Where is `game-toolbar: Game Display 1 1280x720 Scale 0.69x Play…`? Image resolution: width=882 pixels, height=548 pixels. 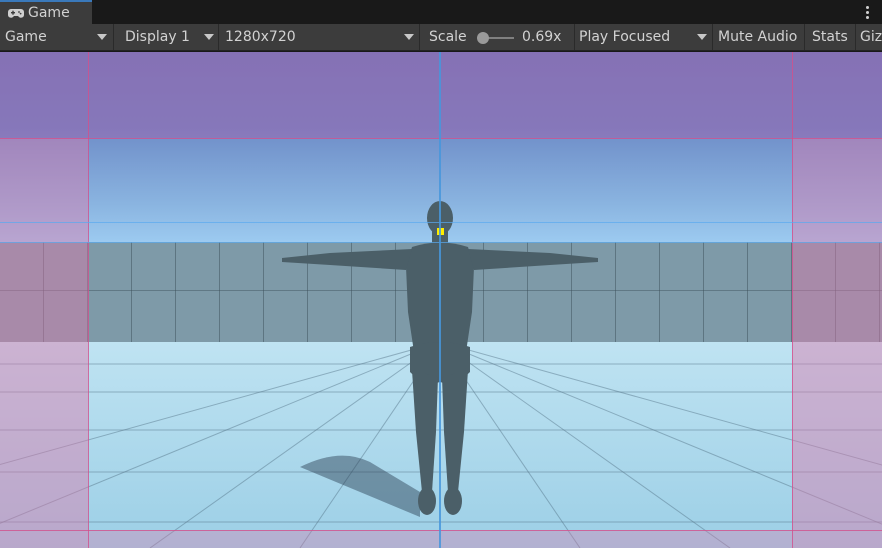 game-toolbar: Game Display 1 1280x720 Scale 0.69x Play… is located at coordinates (441, 37).